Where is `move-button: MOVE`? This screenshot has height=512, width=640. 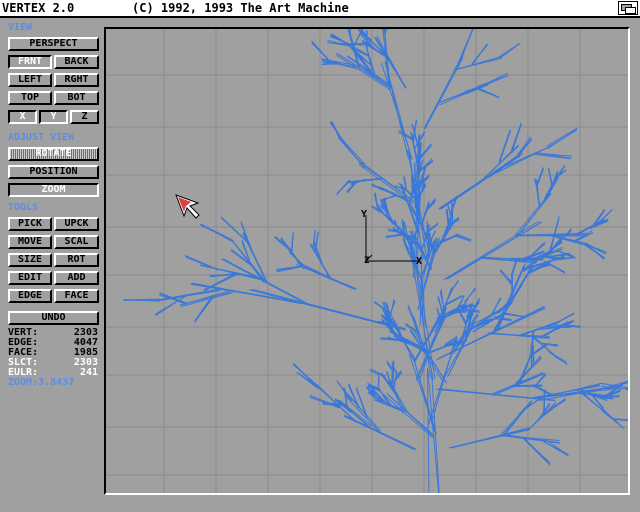 move-button: MOVE is located at coordinates (30, 242).